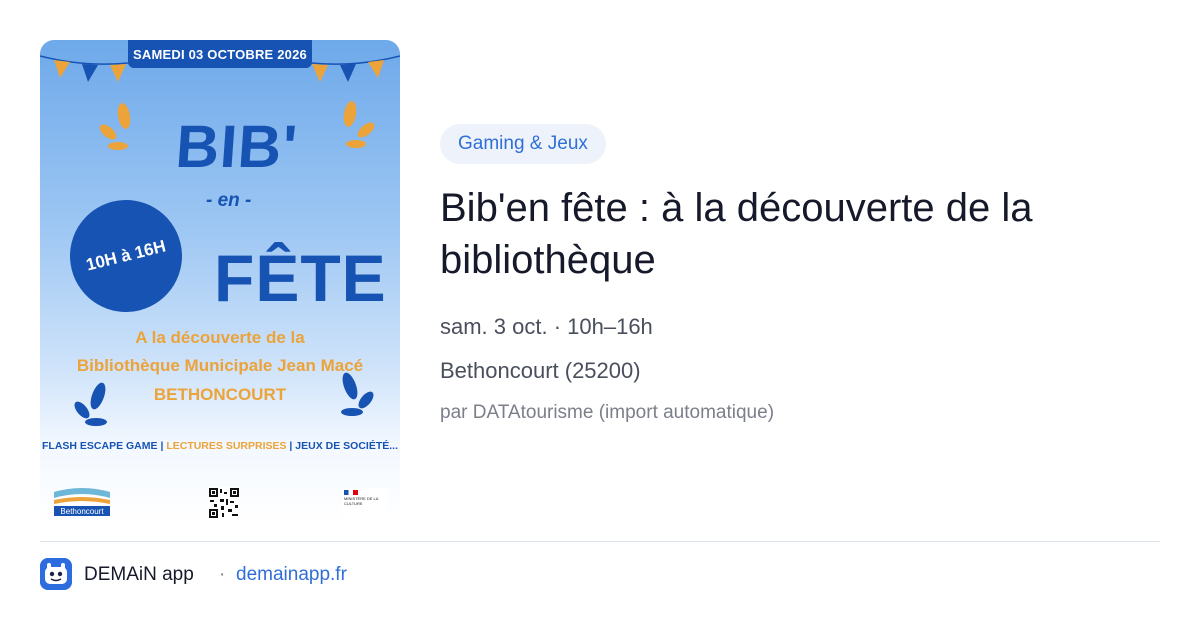 The width and height of the screenshot is (1200, 630). What do you see at coordinates (229, 200) in the screenshot?
I see `poster-title-mid: - en -` at bounding box center [229, 200].